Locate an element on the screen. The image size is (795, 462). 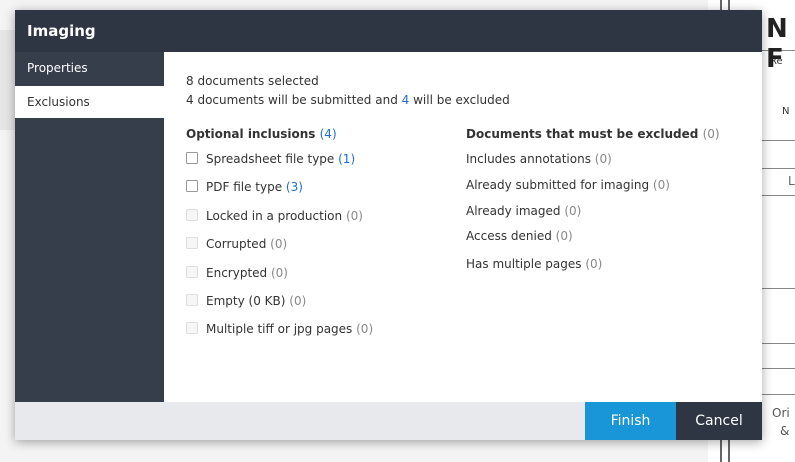
must-exclude-heading: Documents that must be excluded (0) is located at coordinates (593, 134).